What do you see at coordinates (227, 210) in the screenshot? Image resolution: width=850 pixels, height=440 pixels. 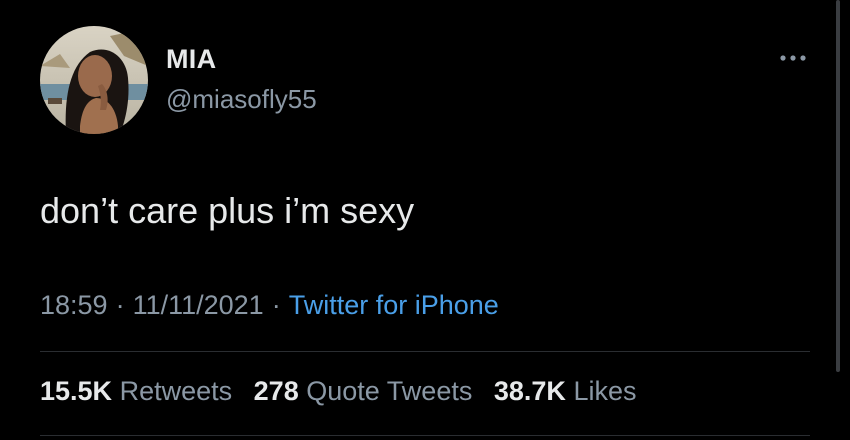 I see `tweet-text: don’t care plus i’m sexy` at bounding box center [227, 210].